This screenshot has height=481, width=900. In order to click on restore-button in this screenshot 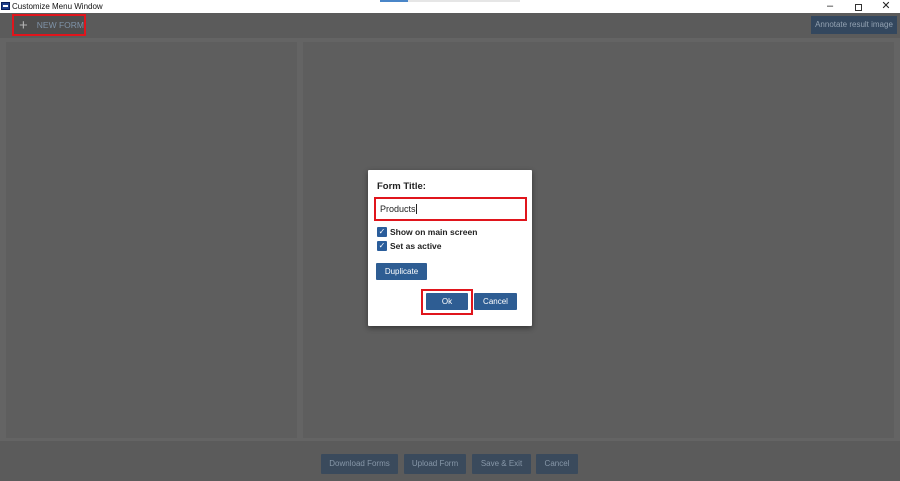, I will do `click(858, 6)`.